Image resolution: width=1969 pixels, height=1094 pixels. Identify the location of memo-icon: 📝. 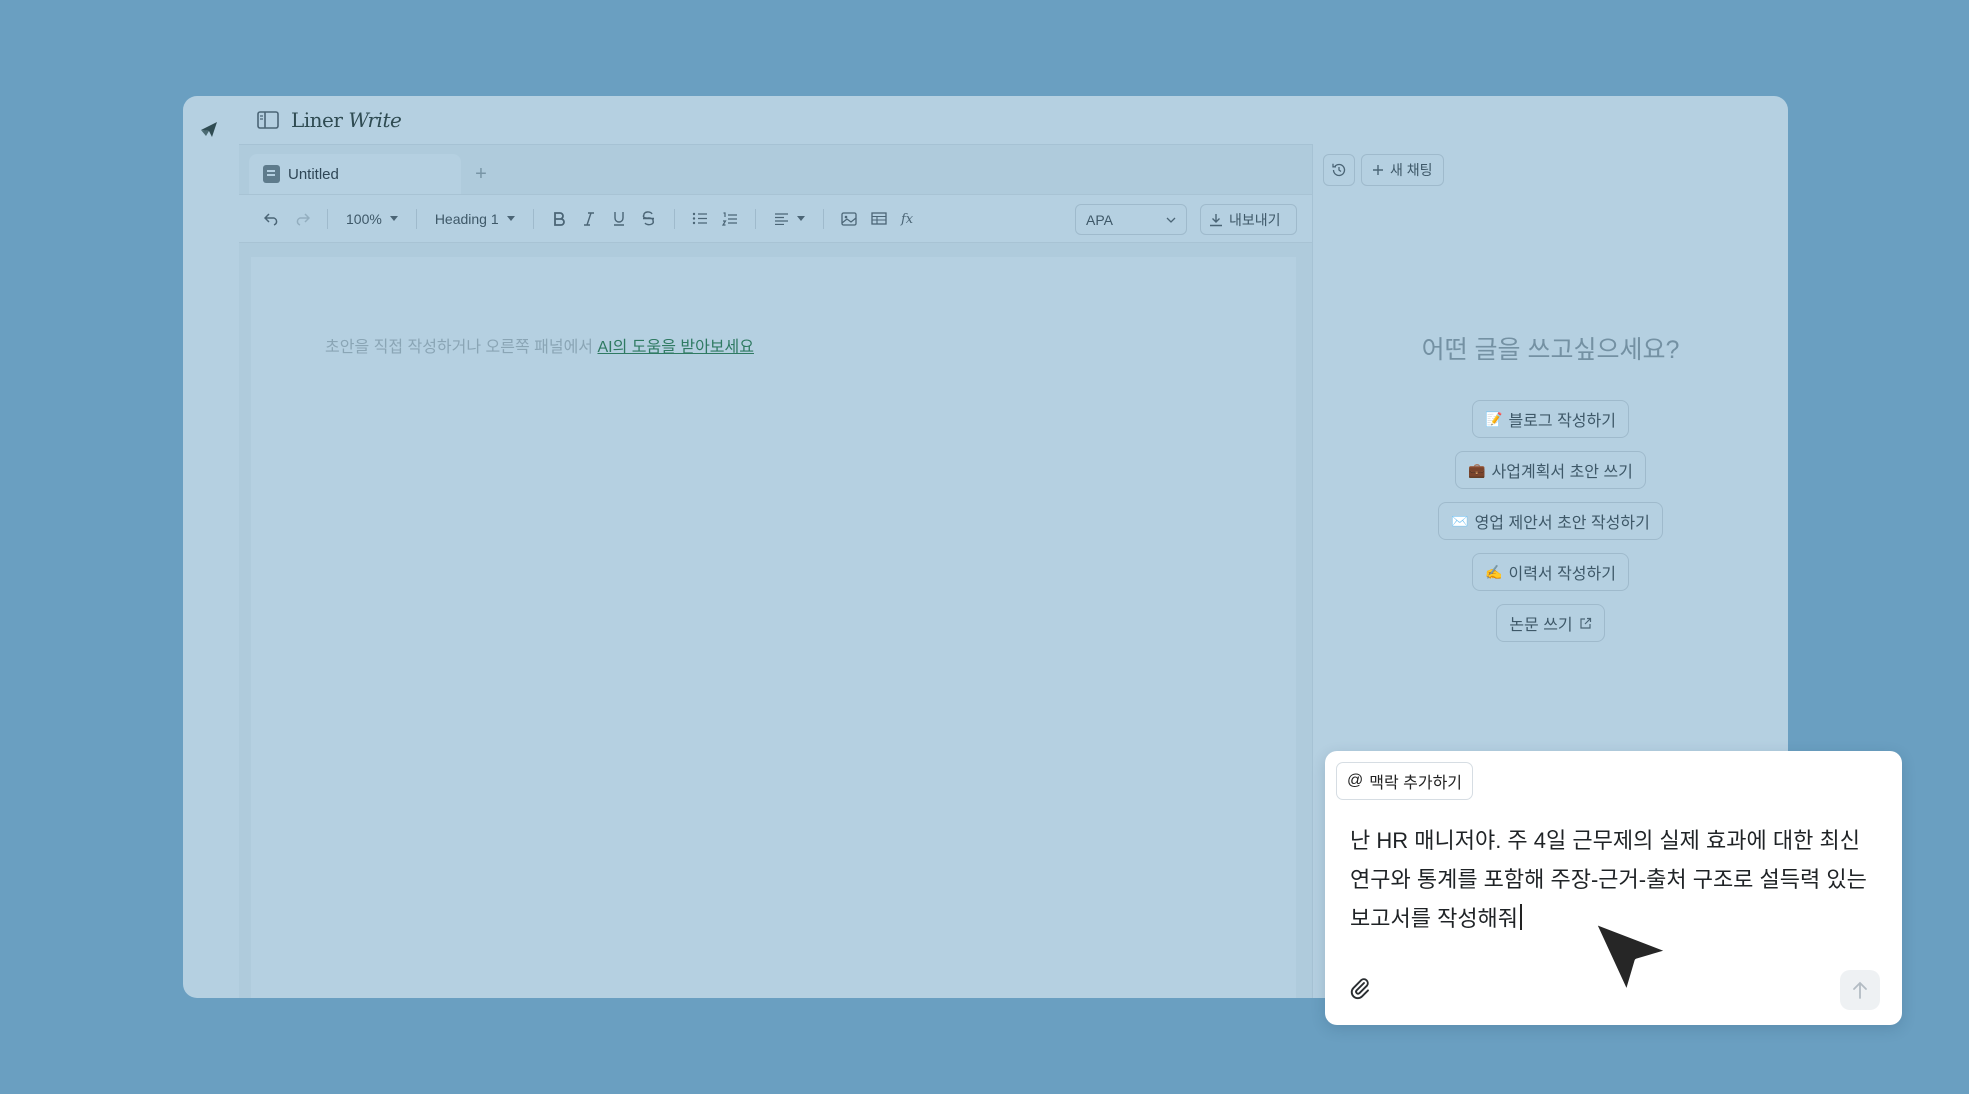
(1494, 418).